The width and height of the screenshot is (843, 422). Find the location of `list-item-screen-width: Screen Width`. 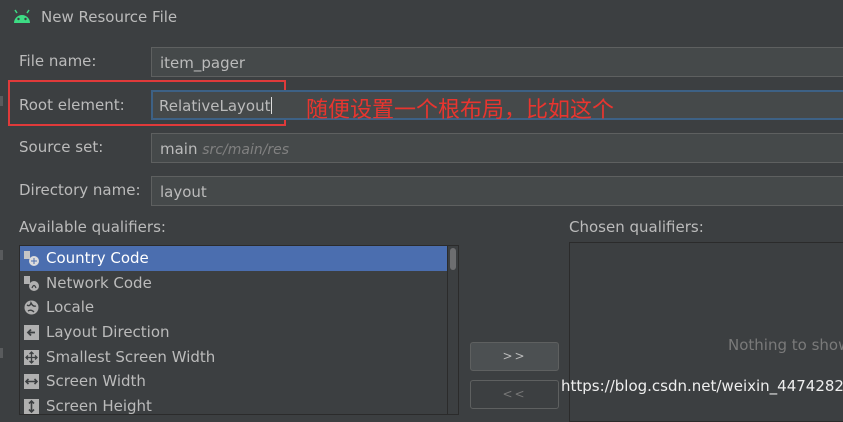

list-item-screen-width: Screen Width is located at coordinates (239, 381).